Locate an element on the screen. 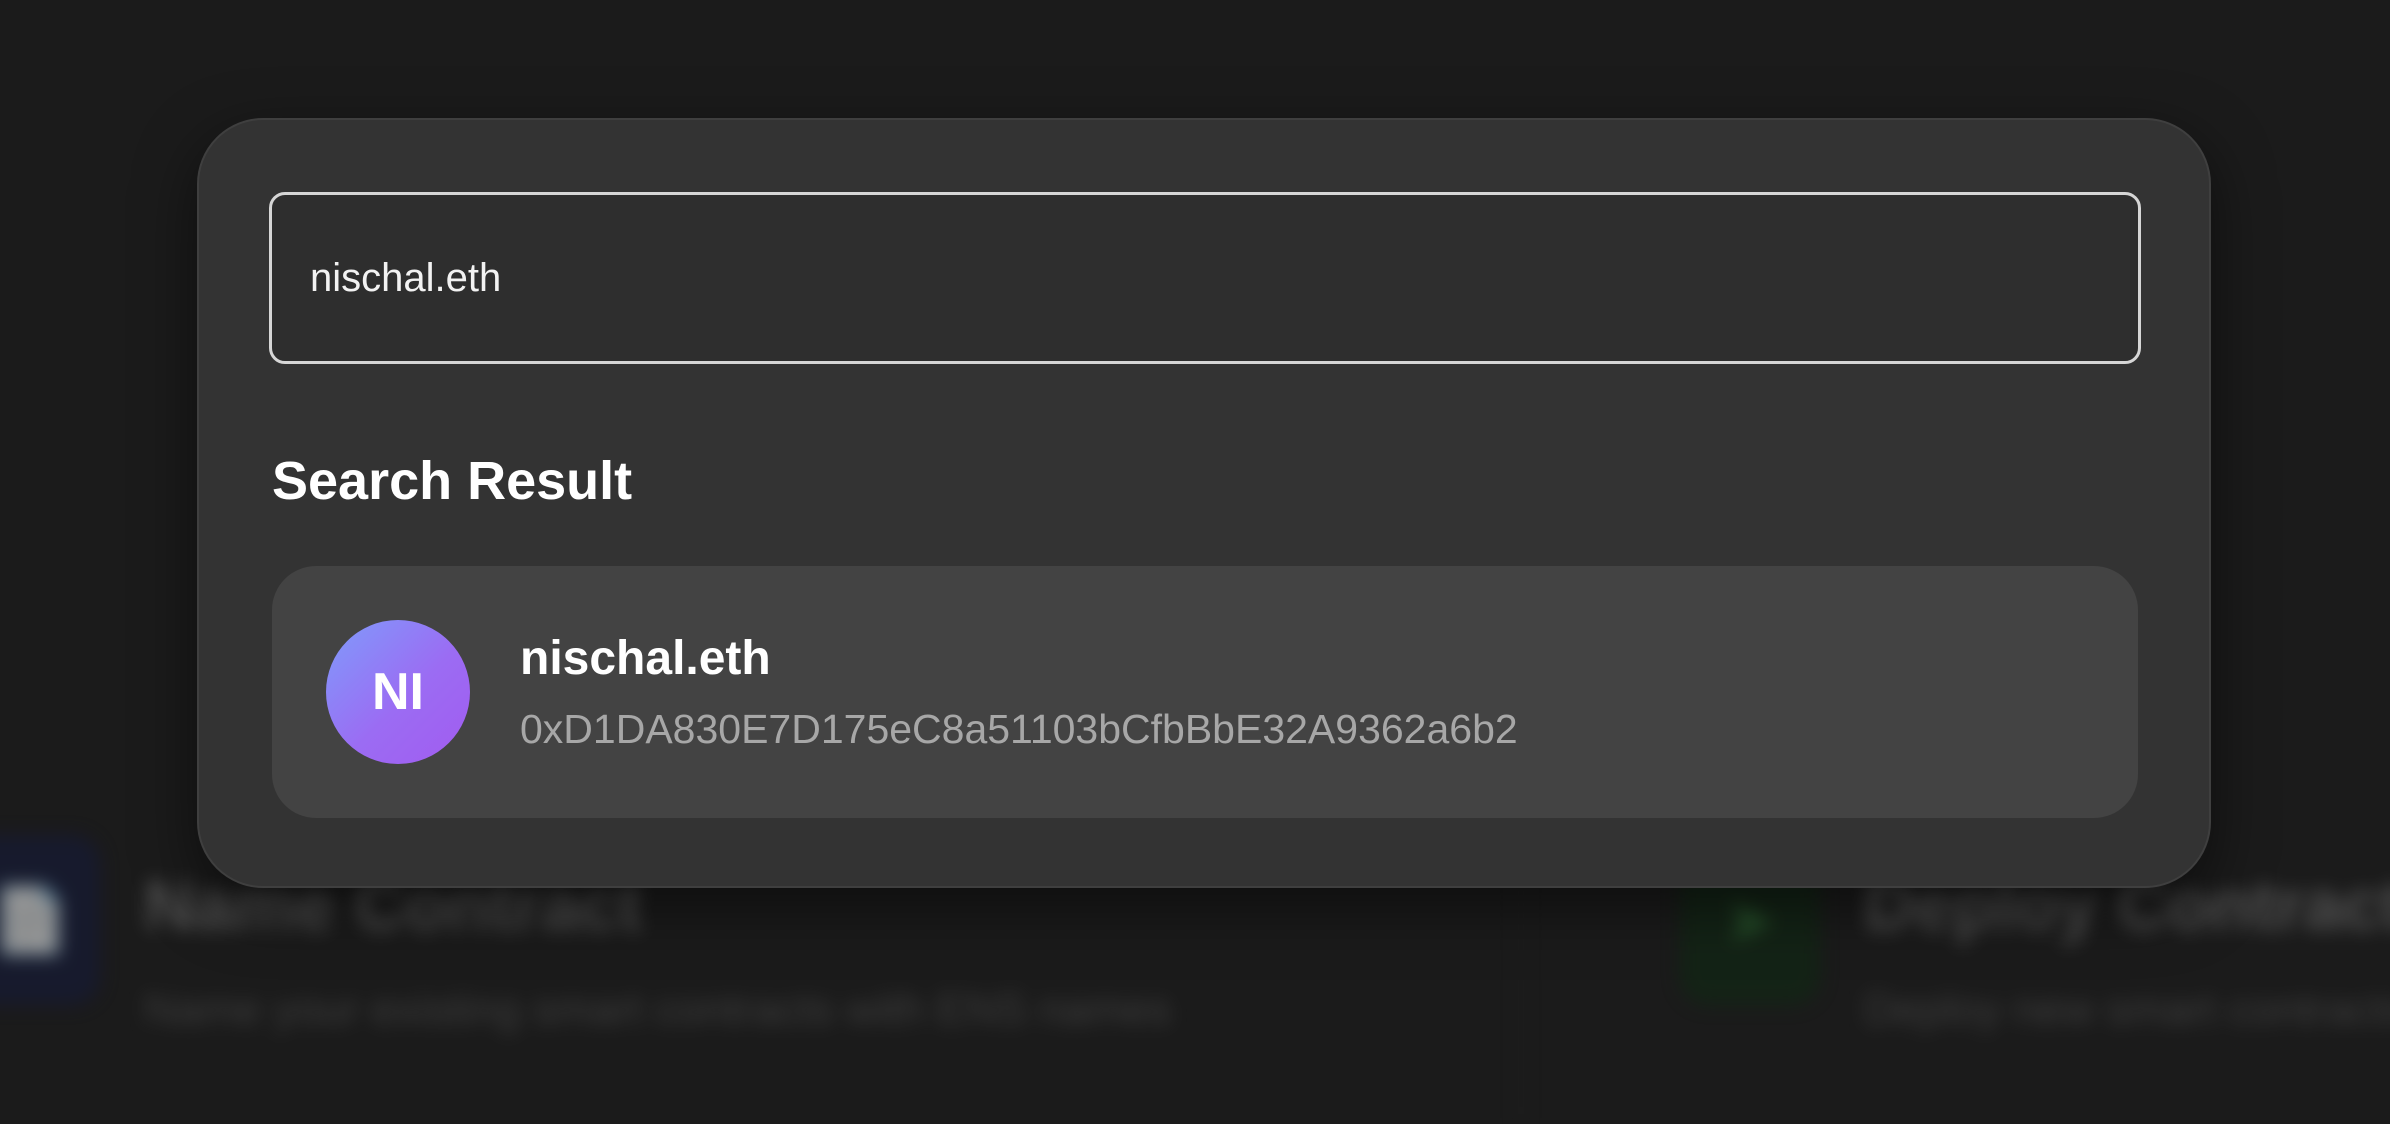 The image size is (2390, 1124). avatar-initials: NI is located at coordinates (398, 692).